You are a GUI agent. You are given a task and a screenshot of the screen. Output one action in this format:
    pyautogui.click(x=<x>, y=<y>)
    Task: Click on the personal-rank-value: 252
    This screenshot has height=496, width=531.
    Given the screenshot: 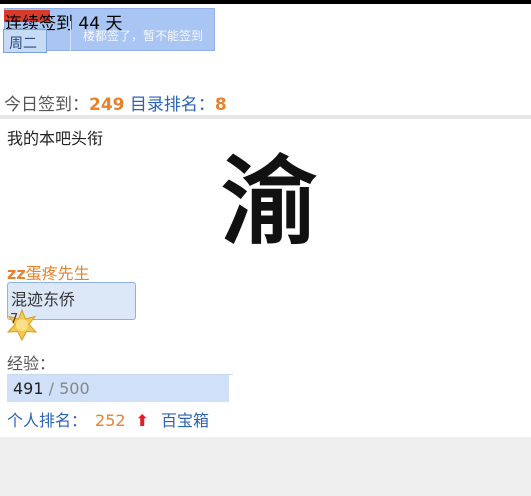 What is the action you would take?
    pyautogui.click(x=110, y=420)
    